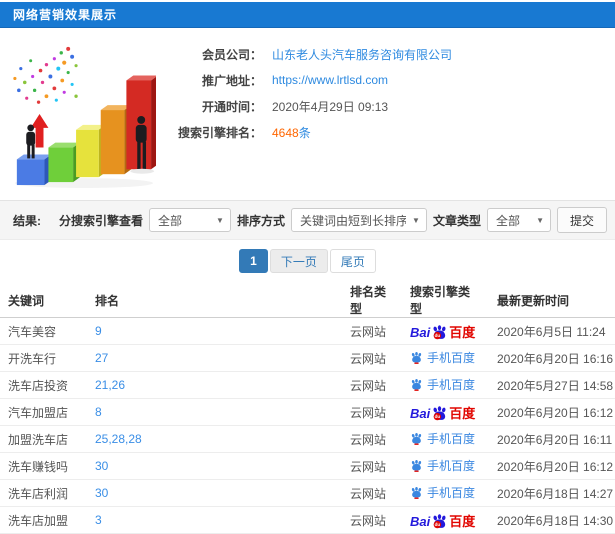 The image size is (615, 534). I want to click on updated-cell: 2020年6月20日 16:16, so click(552, 358).